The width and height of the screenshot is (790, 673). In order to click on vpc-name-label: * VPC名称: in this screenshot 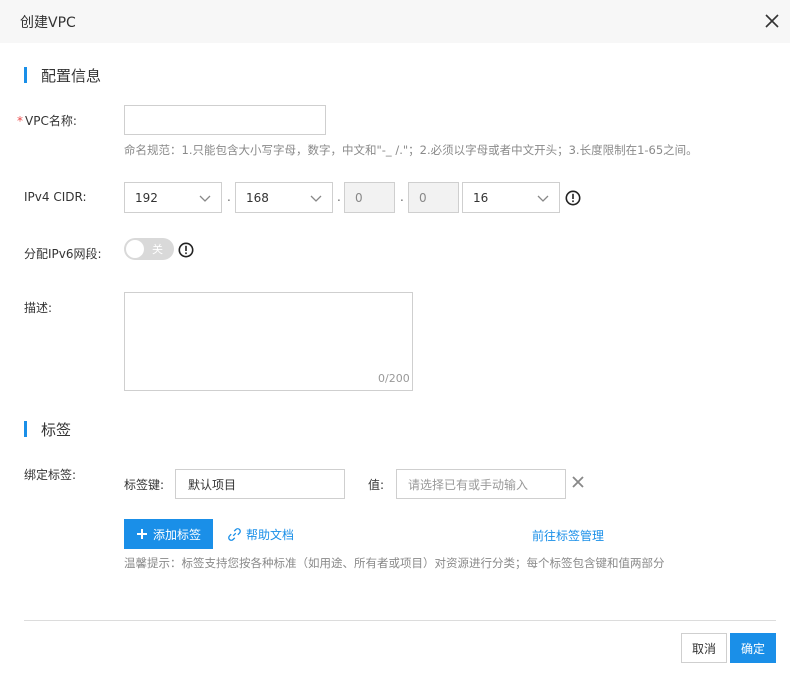, I will do `click(47, 120)`.